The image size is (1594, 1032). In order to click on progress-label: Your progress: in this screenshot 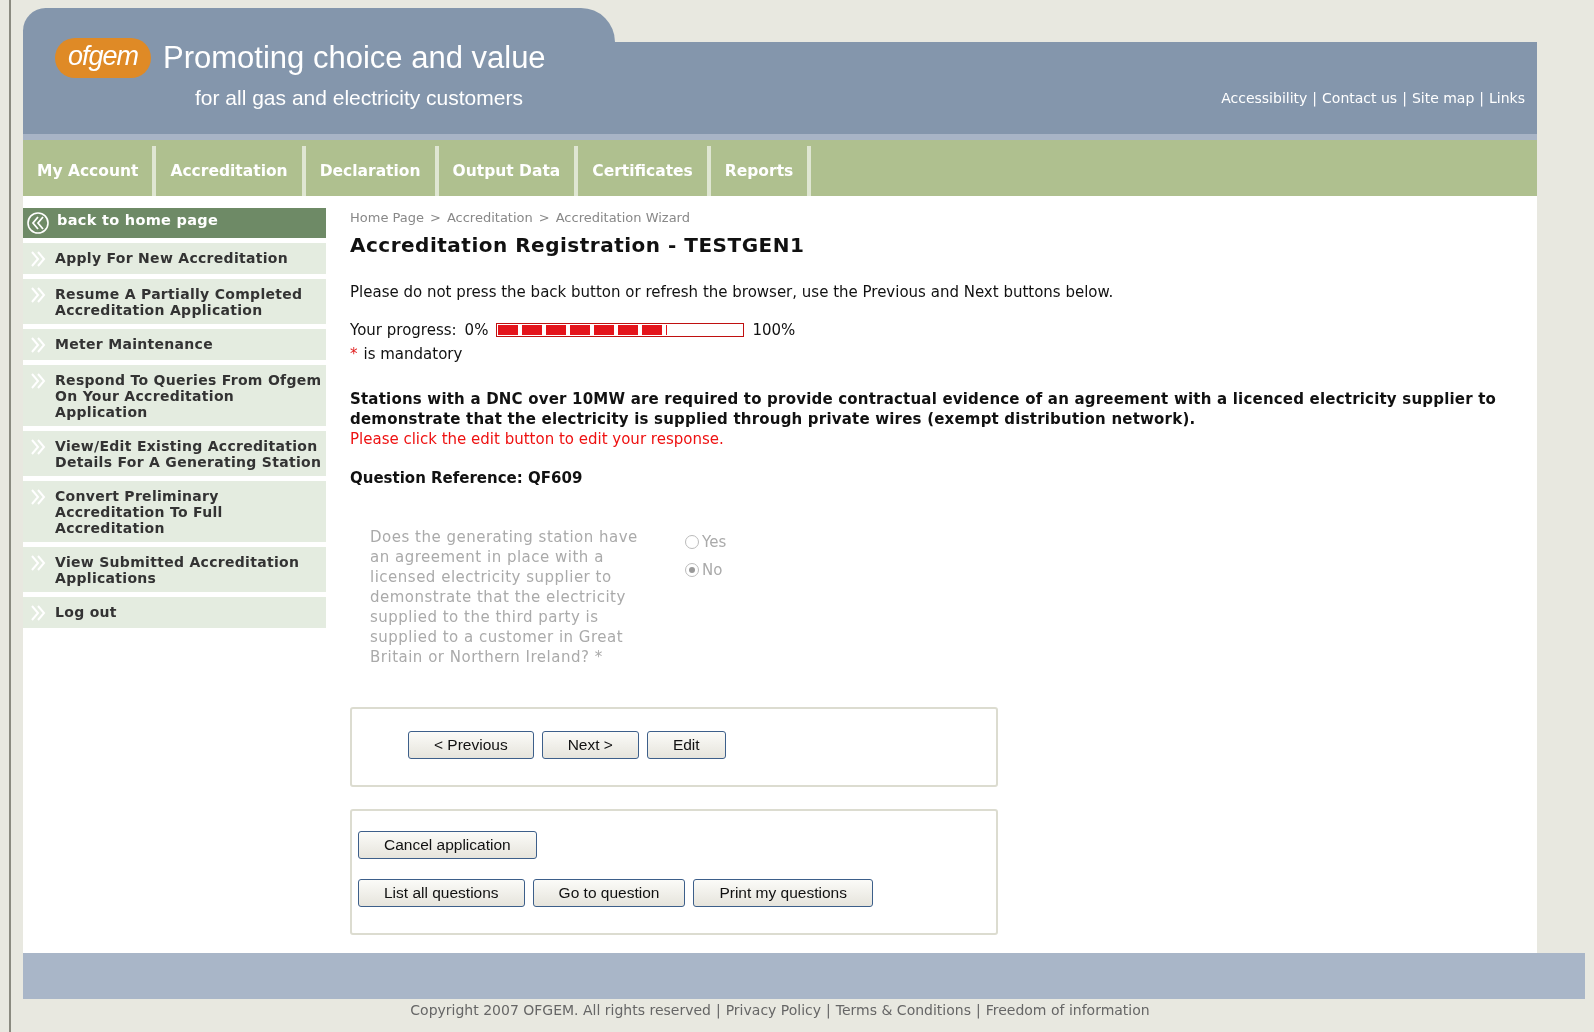, I will do `click(403, 330)`.